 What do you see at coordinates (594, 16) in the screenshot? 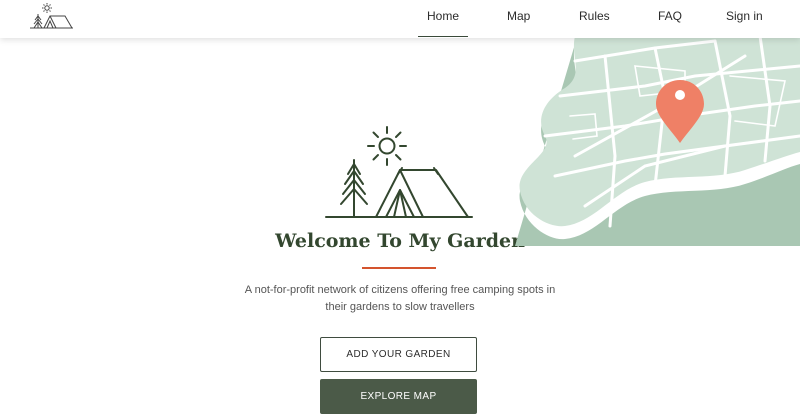
I see `nav-rules: Rules` at bounding box center [594, 16].